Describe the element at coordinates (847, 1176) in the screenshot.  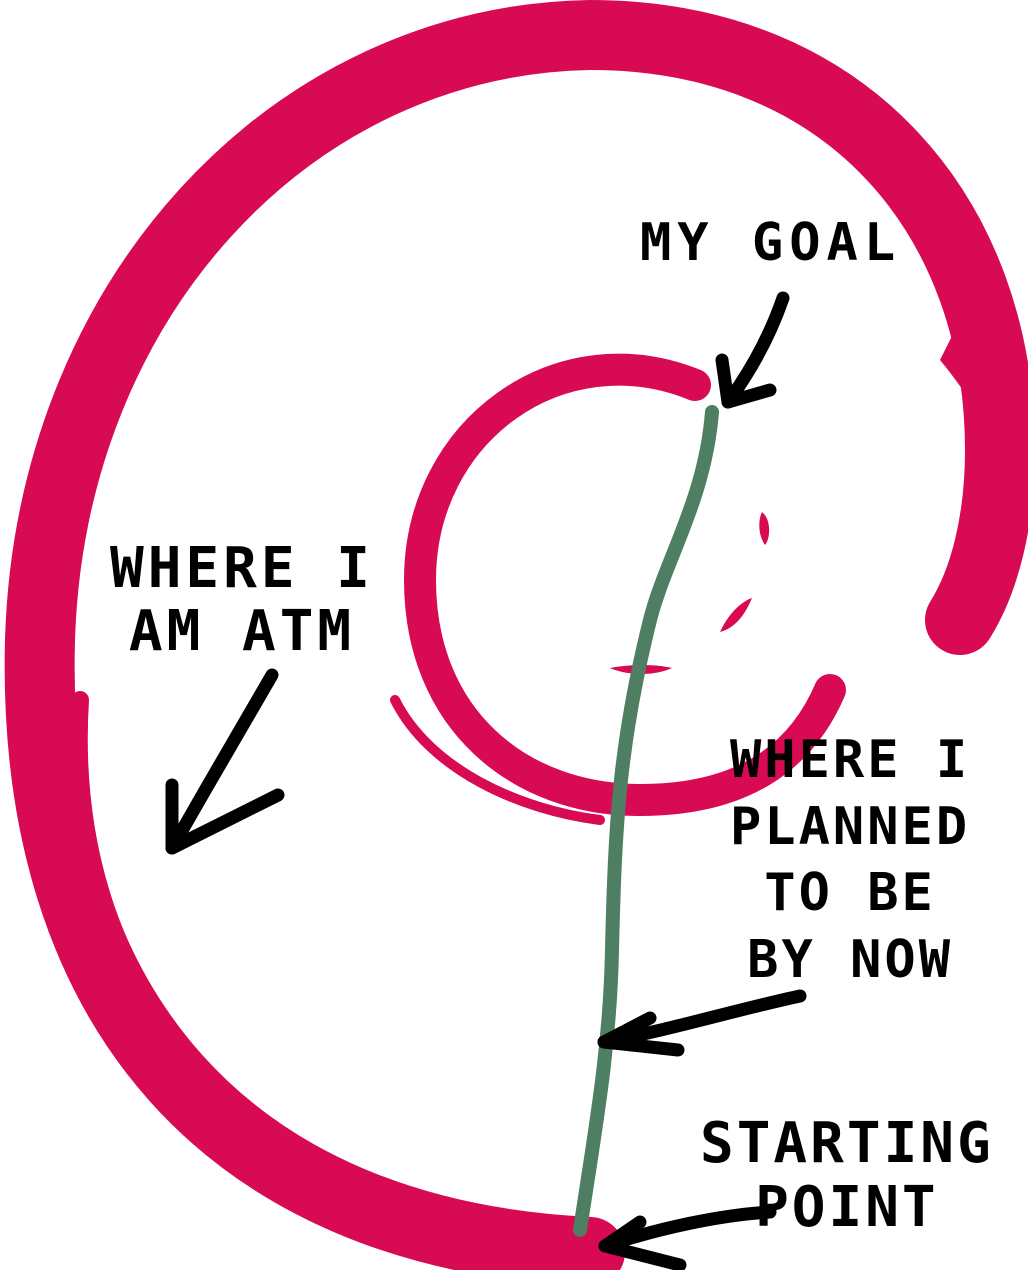
I see `label-starting-point: STARTING POINT` at that location.